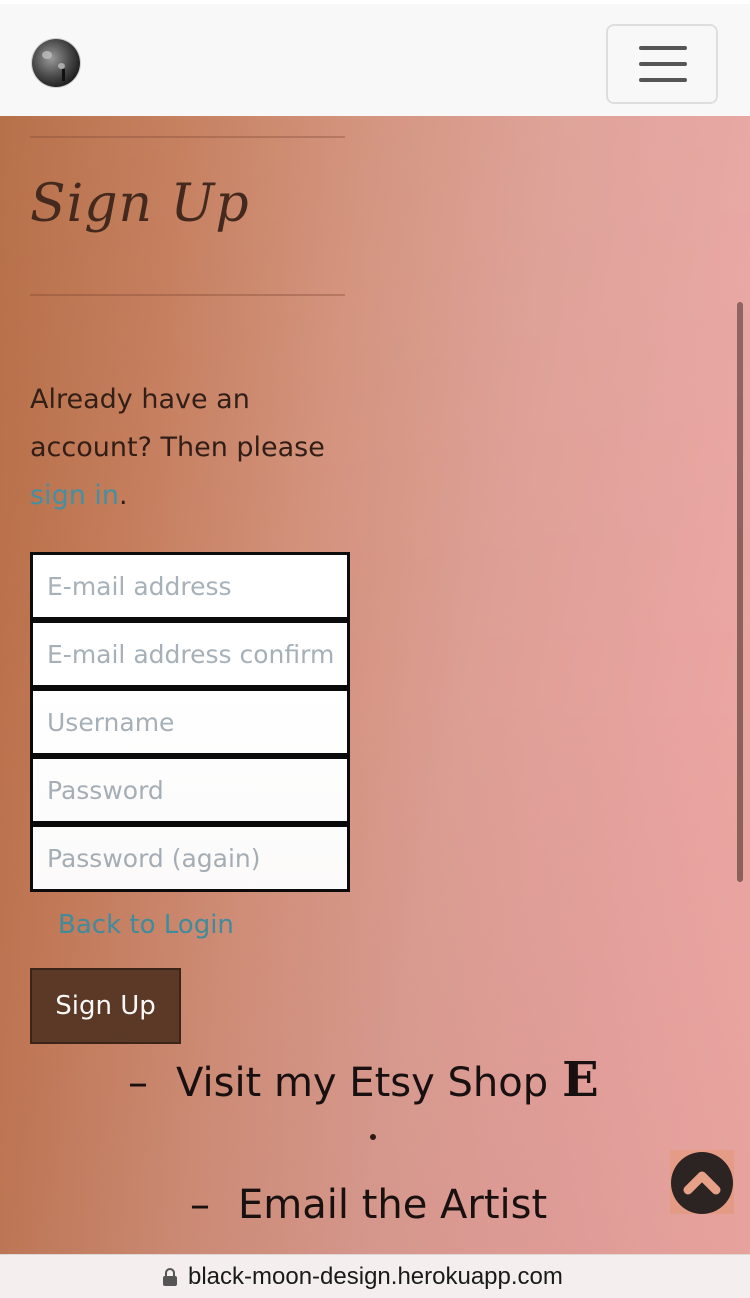 The height and width of the screenshot is (1298, 750). What do you see at coordinates (740, 592) in the screenshot?
I see `scrollbar` at bounding box center [740, 592].